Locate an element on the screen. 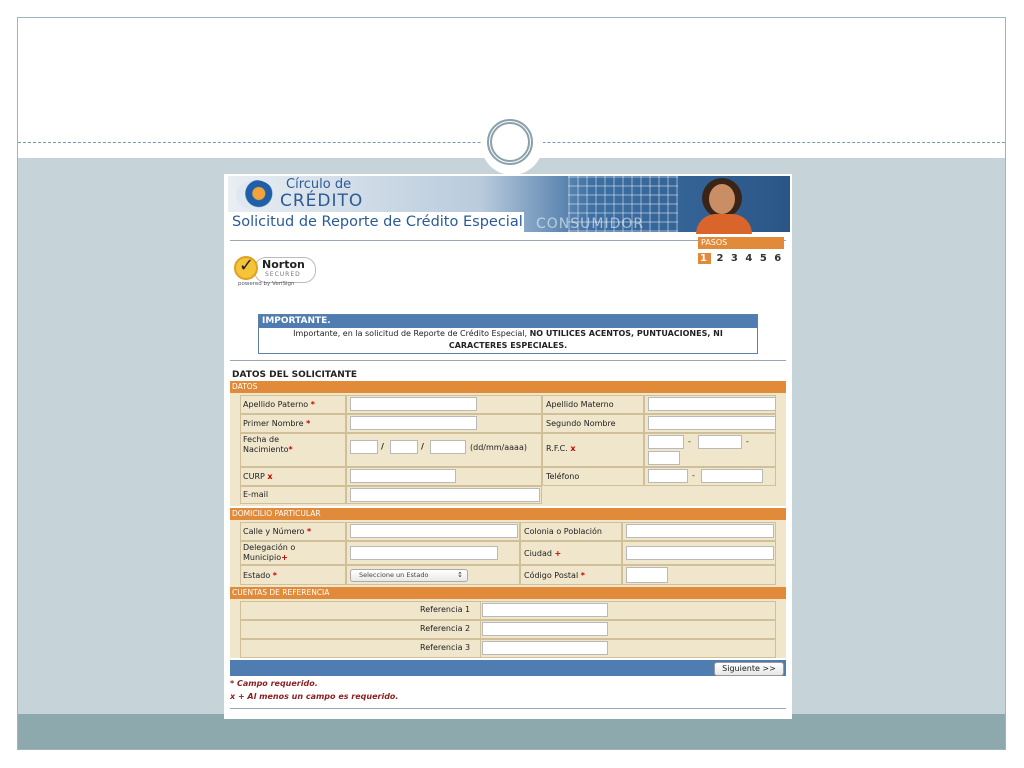  fecha-nacimiento-label: Fecha de Nacimiento* is located at coordinates (268, 444).